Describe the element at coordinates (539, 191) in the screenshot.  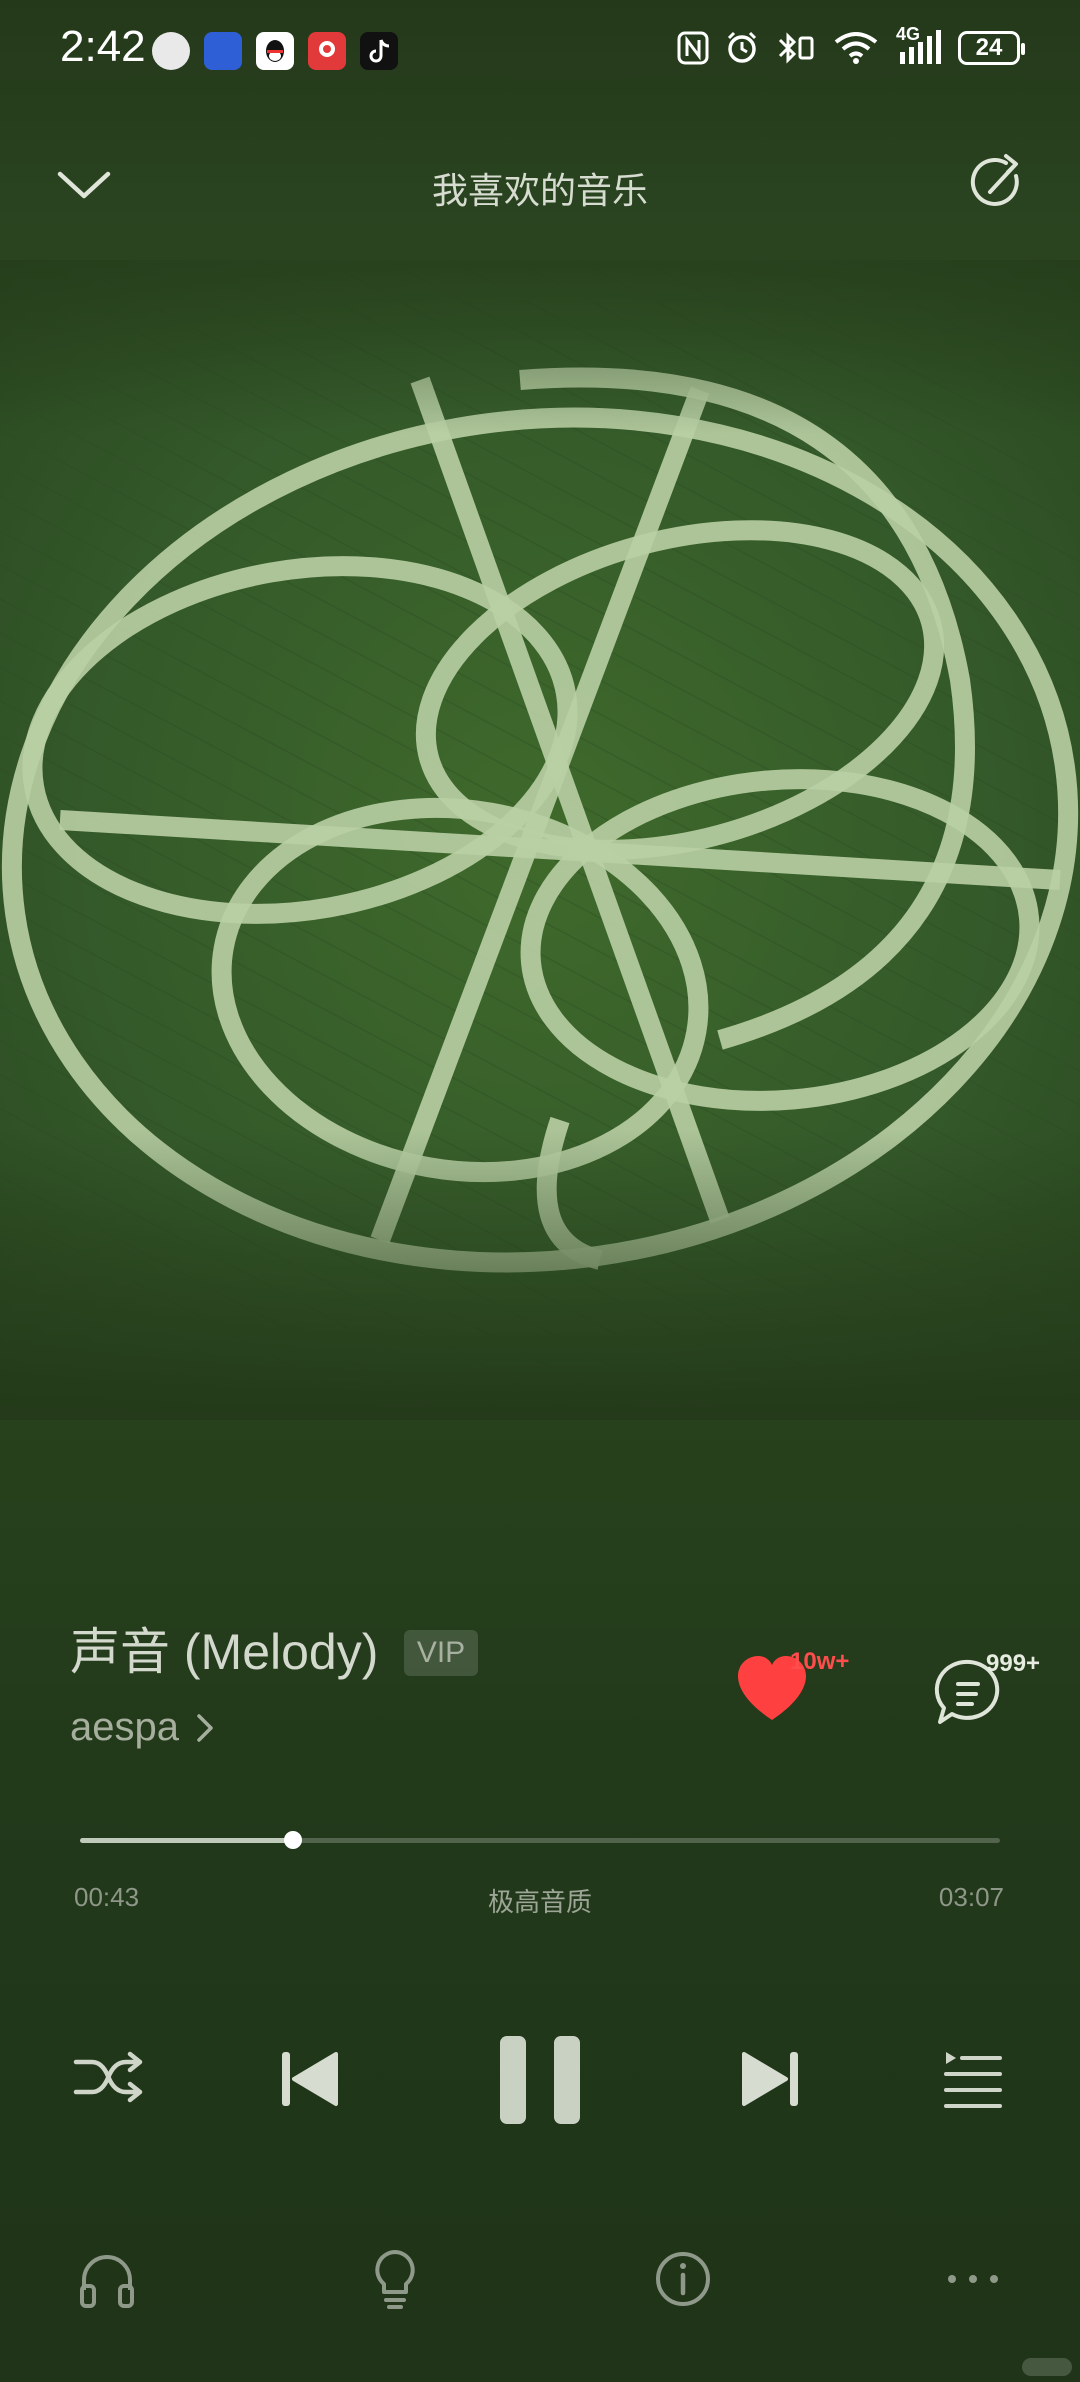
I see `playlist-title: 我喜欢的音乐` at that location.